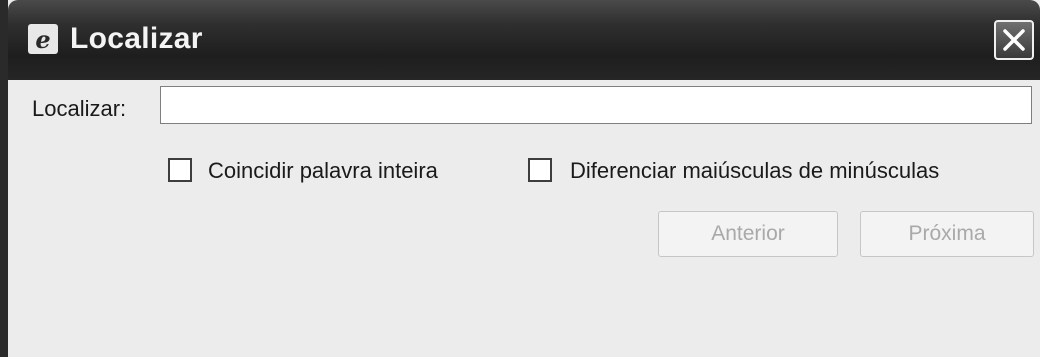 The width and height of the screenshot is (1040, 357). What do you see at coordinates (748, 234) in the screenshot?
I see `previous-button: Anterior` at bounding box center [748, 234].